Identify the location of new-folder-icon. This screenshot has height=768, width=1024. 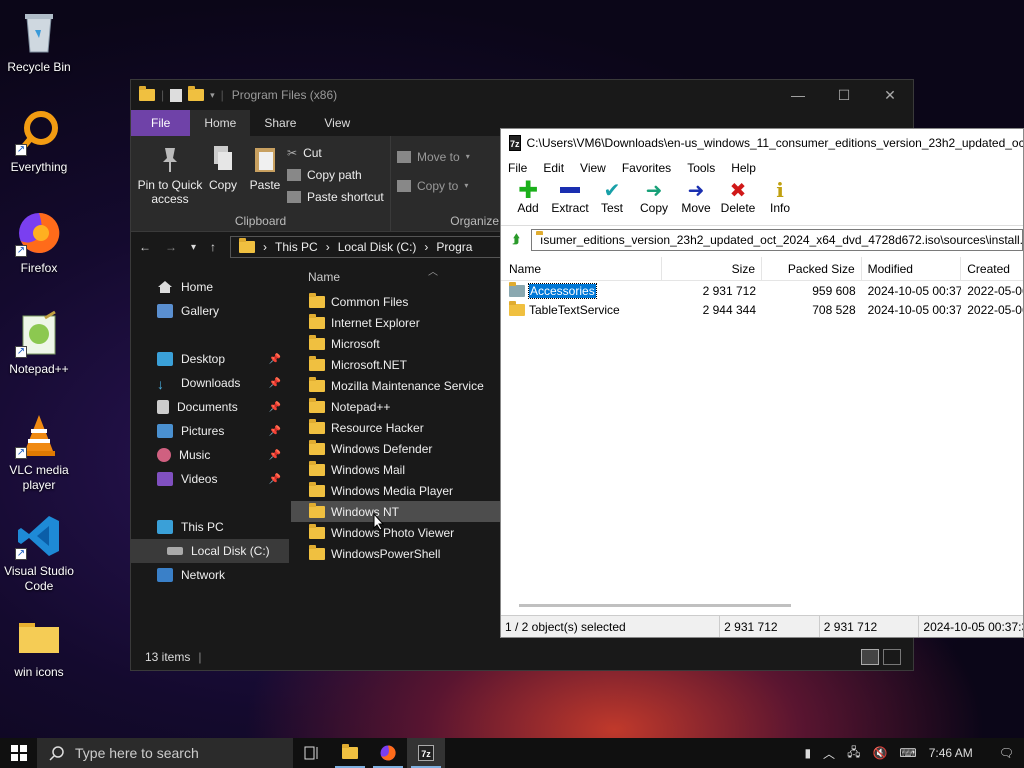
(196, 93).